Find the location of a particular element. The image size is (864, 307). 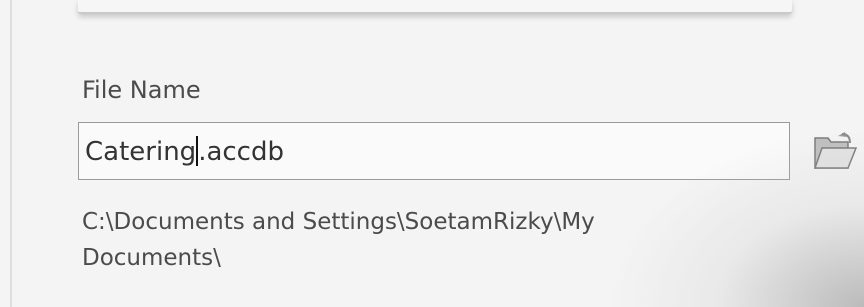

file-name-value: Catering.accdb is located at coordinates (184, 151).